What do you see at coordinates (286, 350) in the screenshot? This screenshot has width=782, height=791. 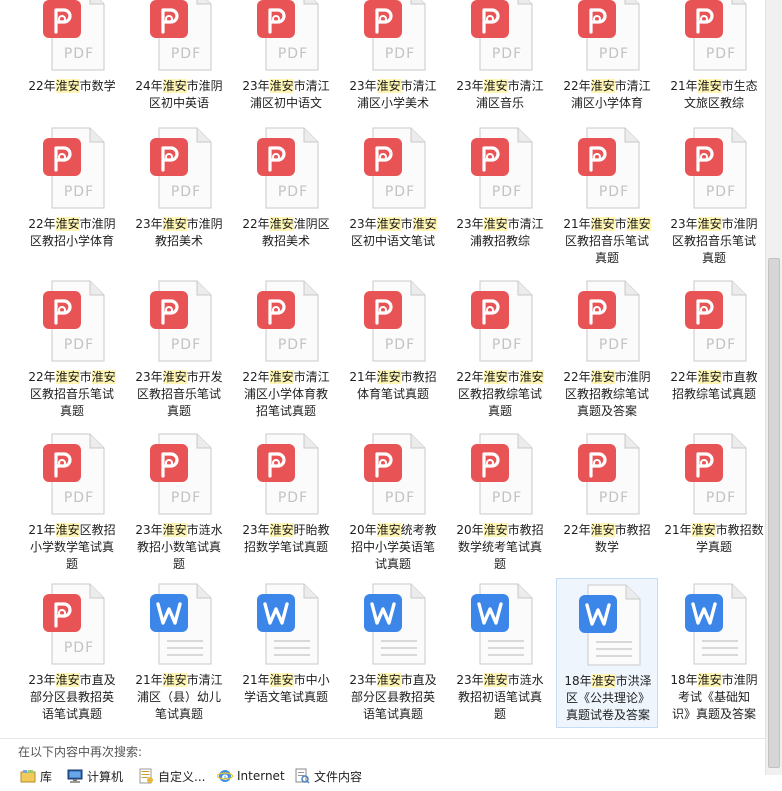 I see `file-item: PDF 22年淮安市清江 浦区小学体育教 招笔试真题` at bounding box center [286, 350].